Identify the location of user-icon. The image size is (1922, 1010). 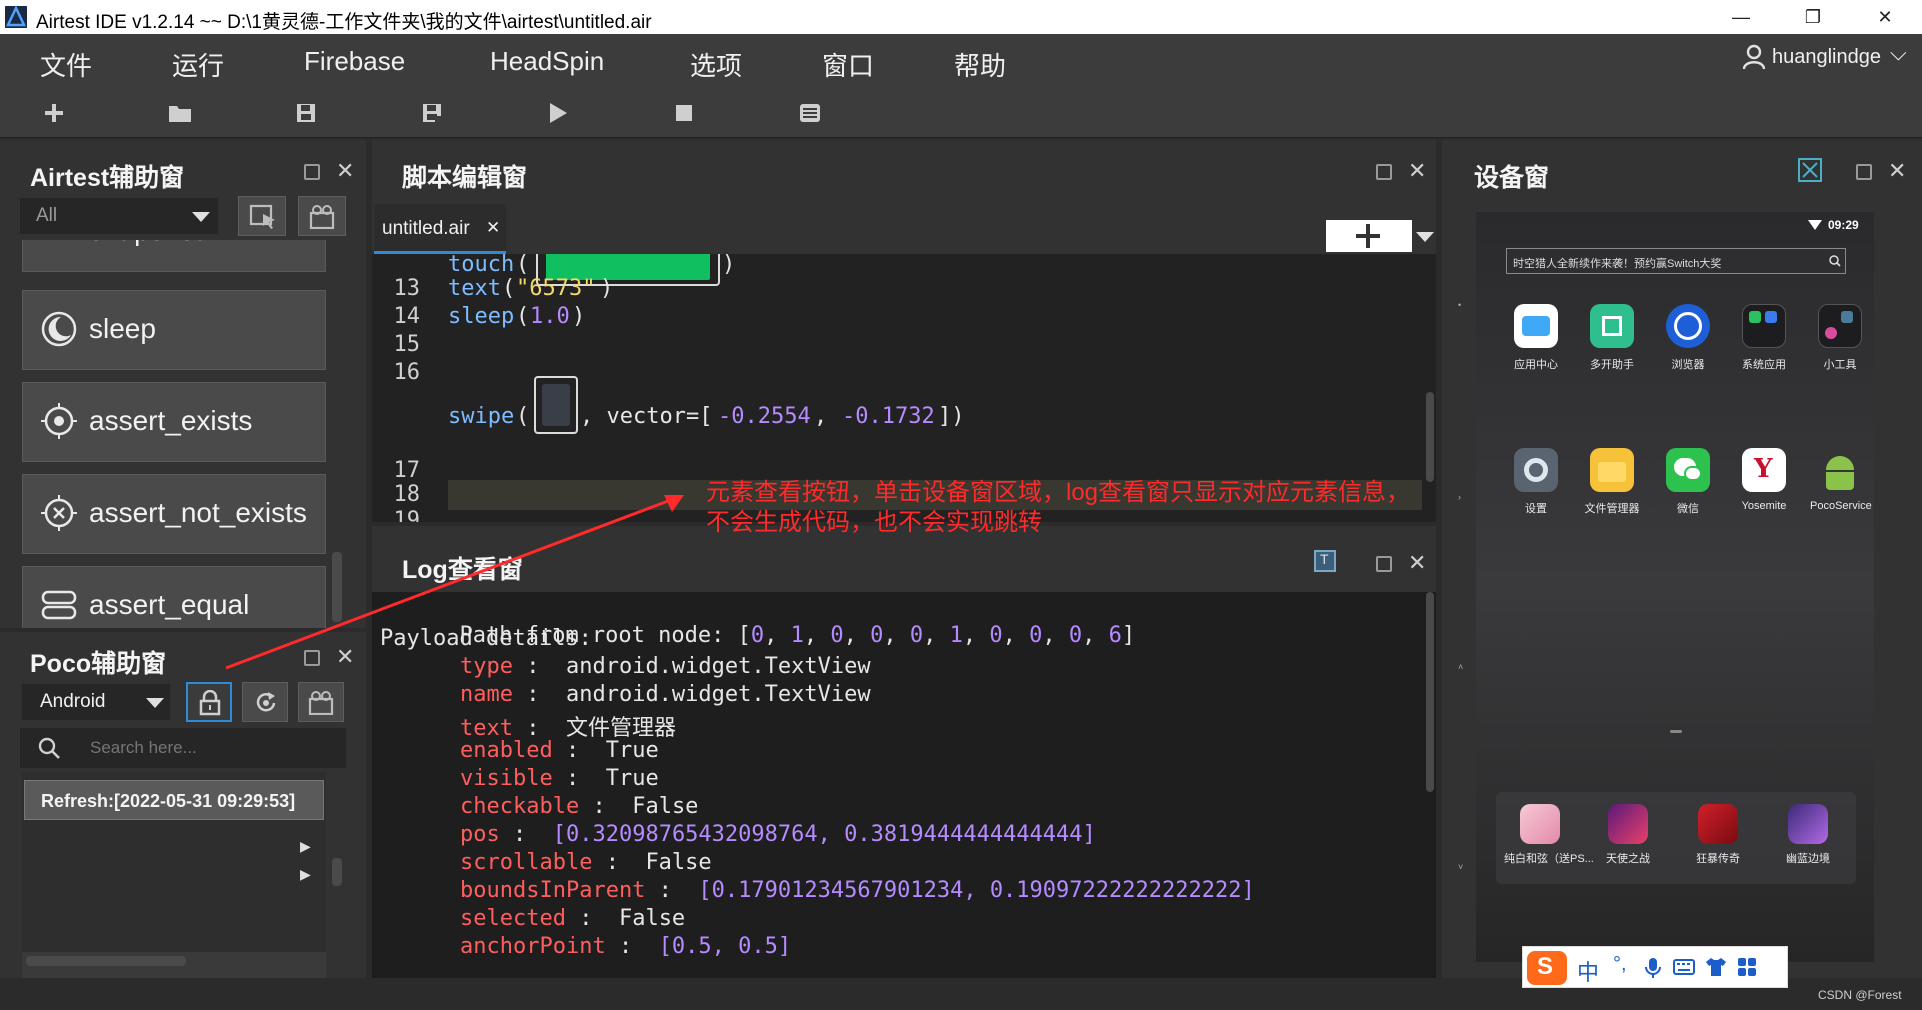
(1754, 57).